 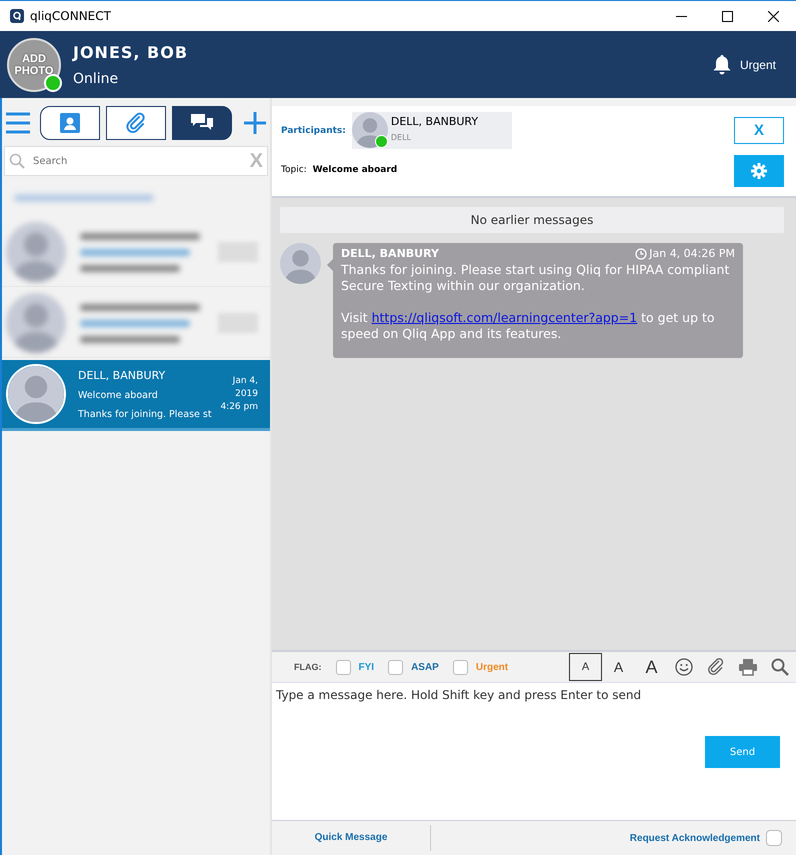 I want to click on link: https://qliqsoft.com/learningcenter?app=1, so click(x=505, y=317).